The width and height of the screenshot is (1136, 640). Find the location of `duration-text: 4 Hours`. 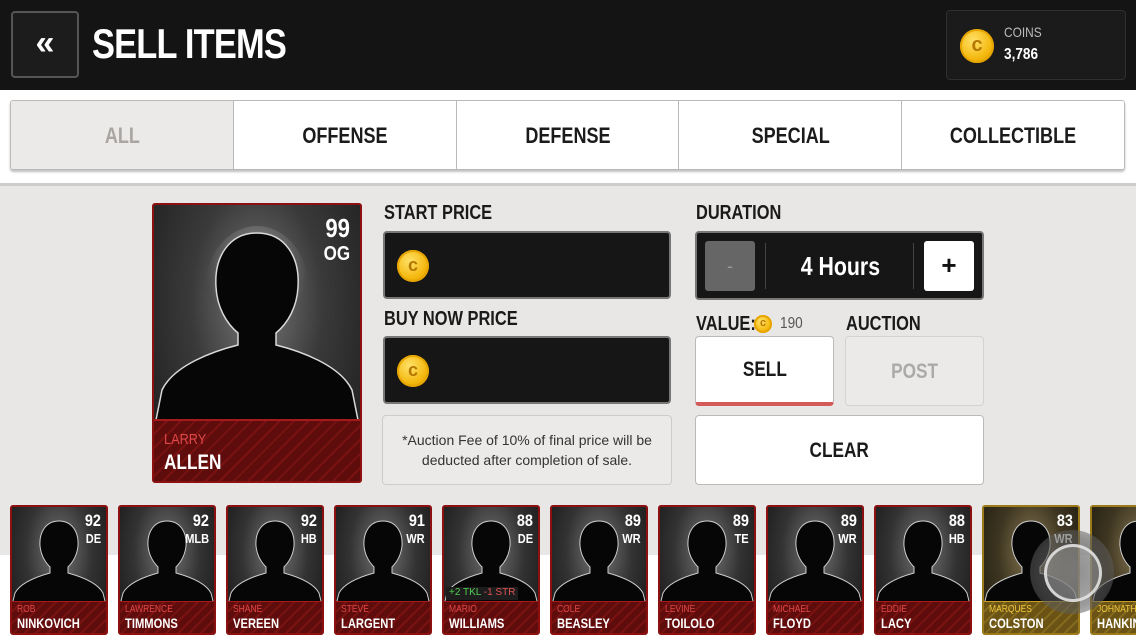

duration-text: 4 Hours is located at coordinates (840, 266).